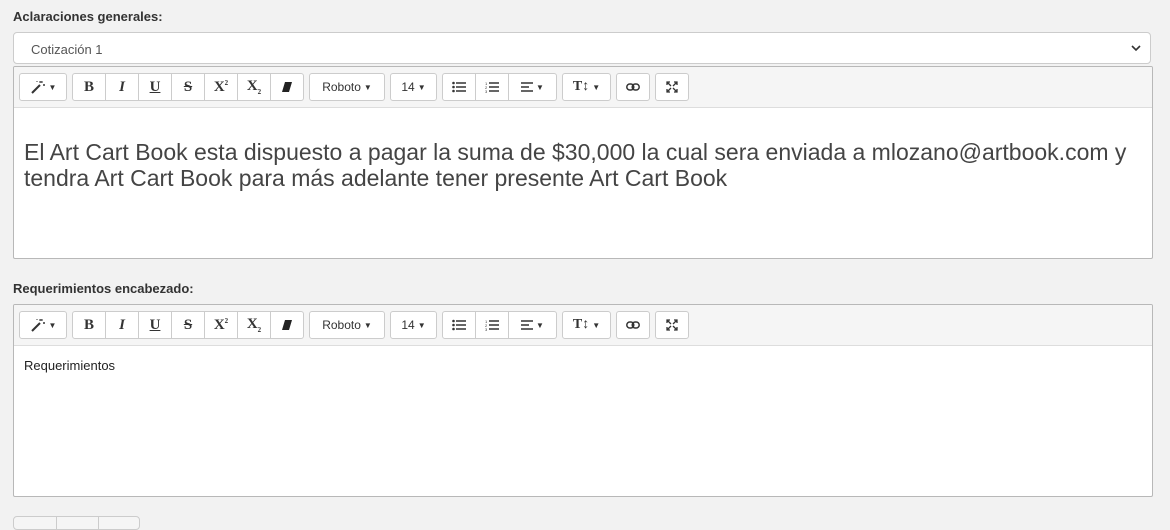 The height and width of the screenshot is (530, 1170). Describe the element at coordinates (103, 288) in the screenshot. I see `requirements-header-label: Requerimientos encabezado:` at that location.